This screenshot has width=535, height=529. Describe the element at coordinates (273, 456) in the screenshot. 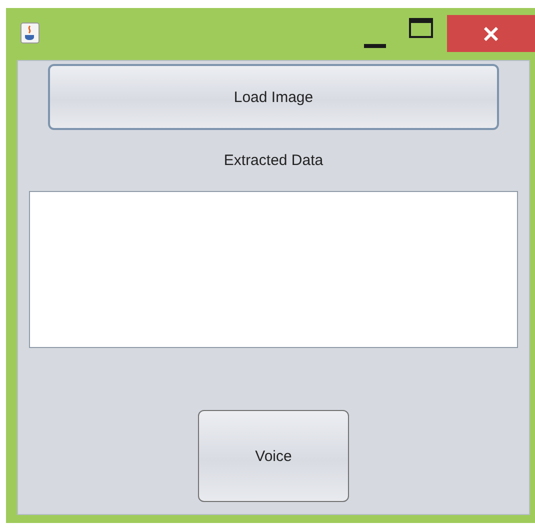

I see `voice-button: Voice` at that location.